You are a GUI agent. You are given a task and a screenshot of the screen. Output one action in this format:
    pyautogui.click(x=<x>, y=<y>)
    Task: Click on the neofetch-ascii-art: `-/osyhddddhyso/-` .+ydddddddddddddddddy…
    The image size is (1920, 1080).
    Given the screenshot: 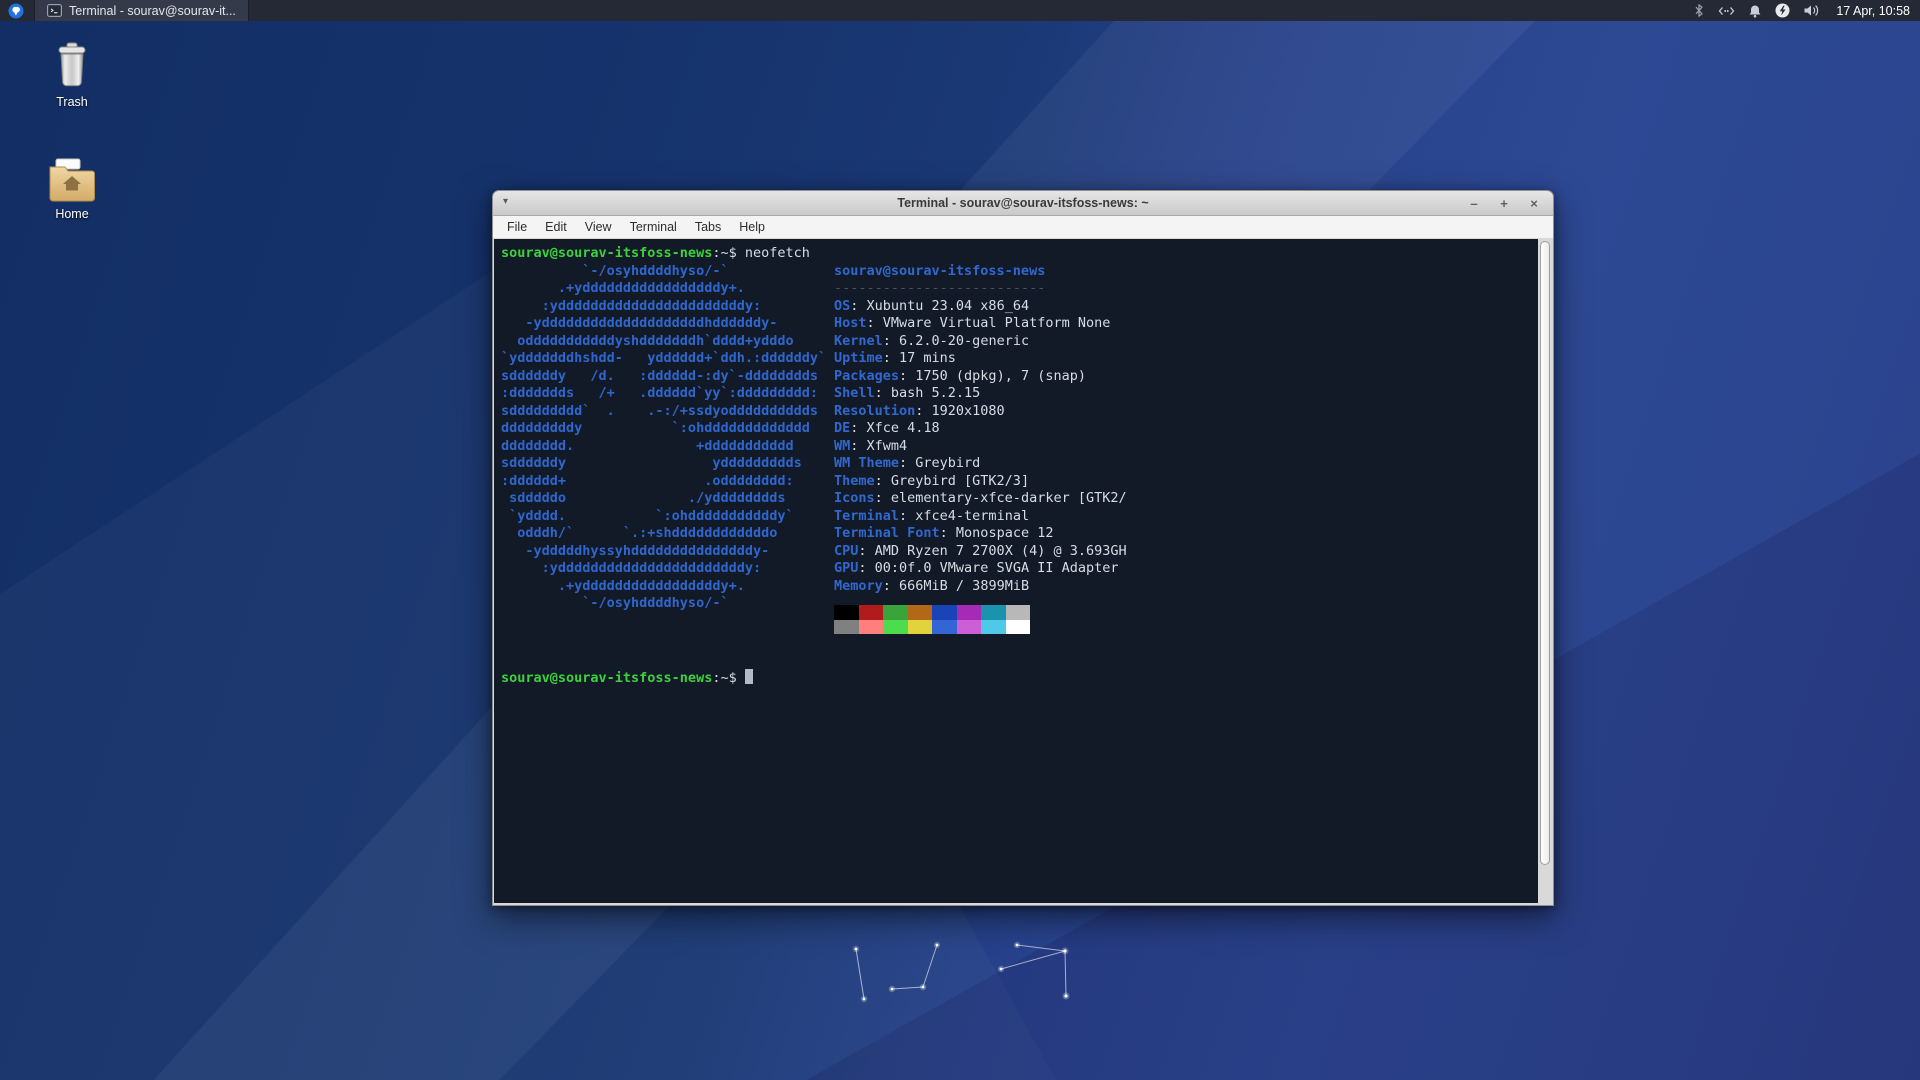 What is the action you would take?
    pyautogui.click(x=664, y=437)
    